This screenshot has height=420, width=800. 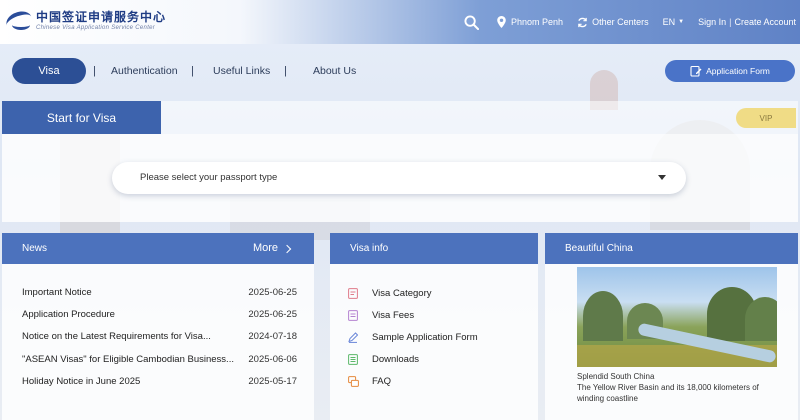 I want to click on visa-info-item-fees: Visa Fees, so click(x=413, y=315).